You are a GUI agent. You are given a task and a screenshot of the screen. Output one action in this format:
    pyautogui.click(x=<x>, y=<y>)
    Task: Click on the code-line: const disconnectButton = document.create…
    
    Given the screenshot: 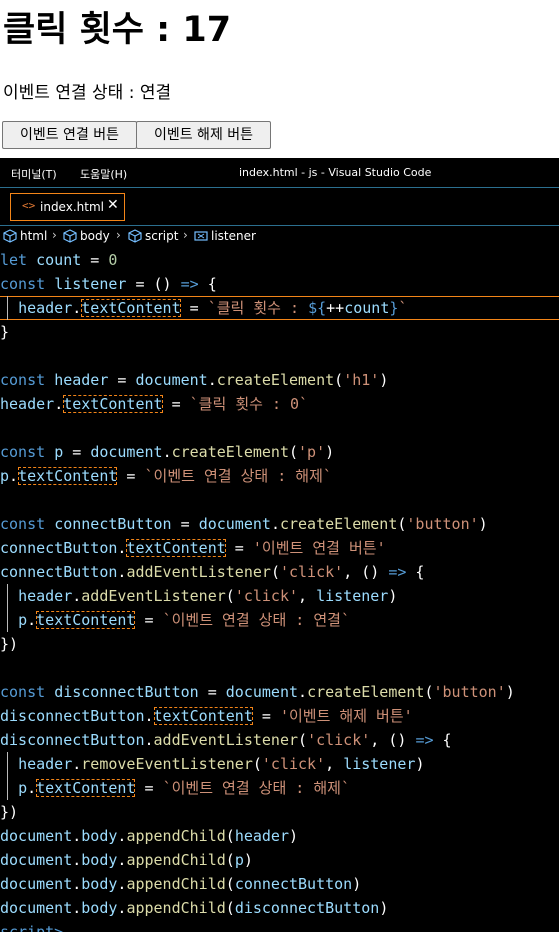 What is the action you would take?
    pyautogui.click(x=257, y=692)
    